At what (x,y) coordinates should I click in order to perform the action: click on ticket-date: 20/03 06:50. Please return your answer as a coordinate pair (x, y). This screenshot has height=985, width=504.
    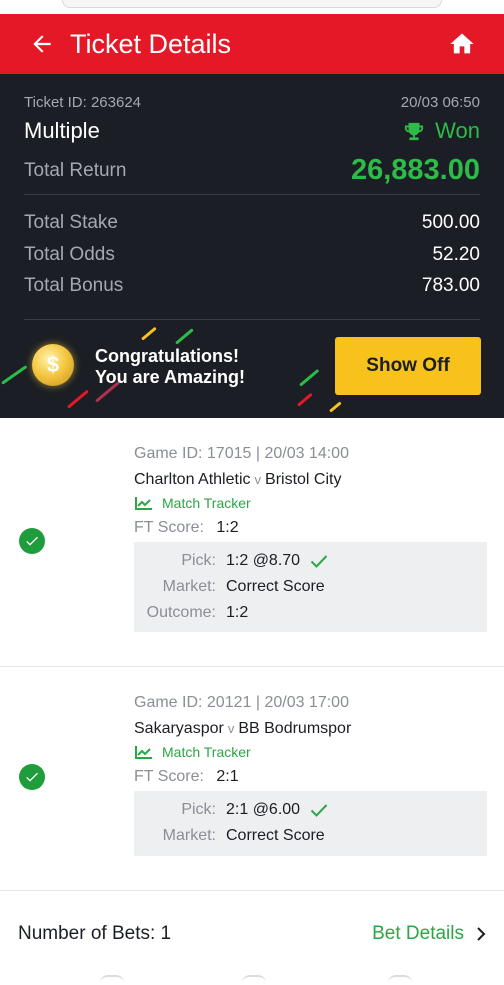
    Looking at the image, I should click on (440, 102).